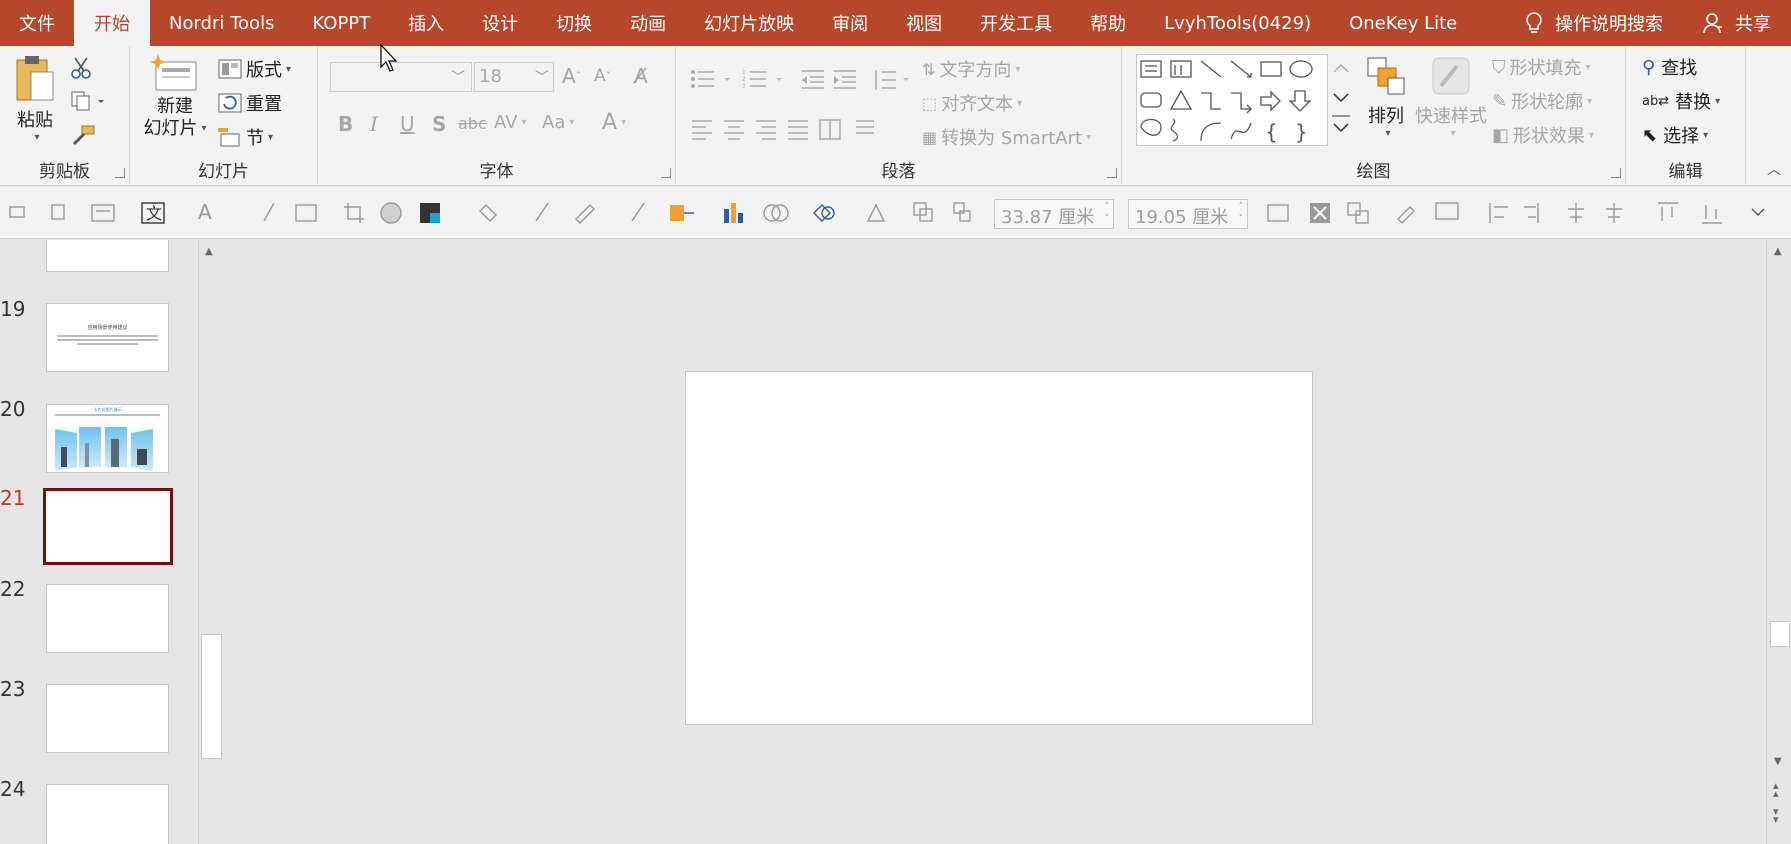 The image size is (1791, 844). I want to click on numbering-icon: 123, so click(765, 79).